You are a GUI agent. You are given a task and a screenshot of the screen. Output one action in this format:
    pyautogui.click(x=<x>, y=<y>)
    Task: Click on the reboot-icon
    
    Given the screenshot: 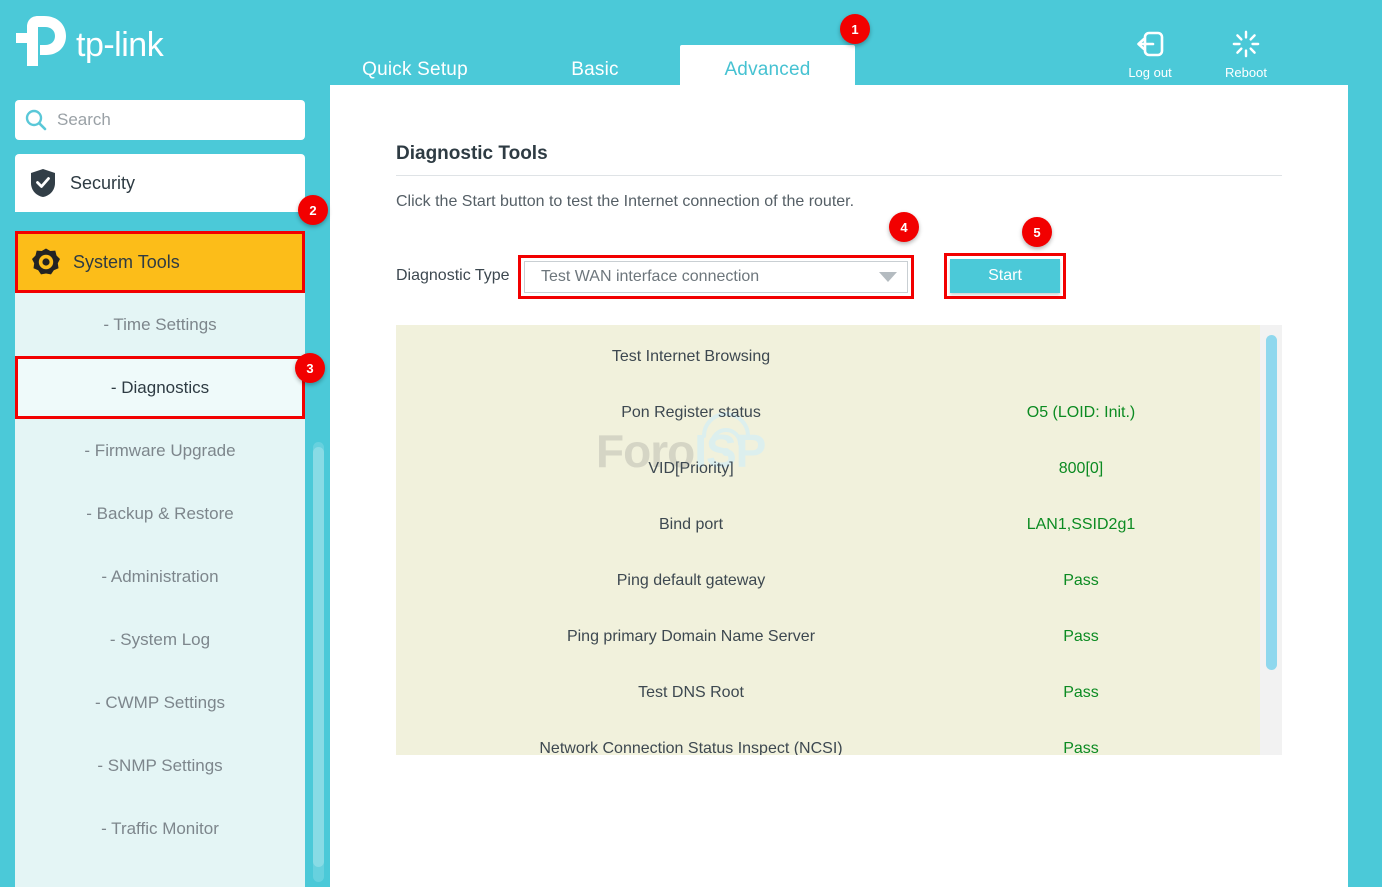 What is the action you would take?
    pyautogui.click(x=1246, y=44)
    